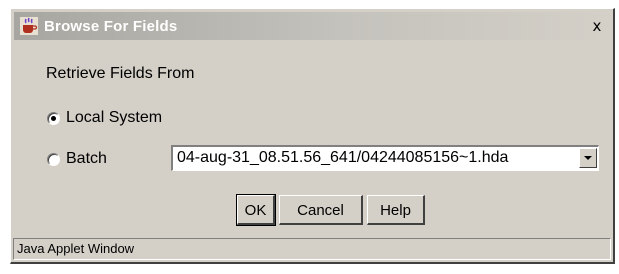  What do you see at coordinates (53, 159) in the screenshot?
I see `batch-radio` at bounding box center [53, 159].